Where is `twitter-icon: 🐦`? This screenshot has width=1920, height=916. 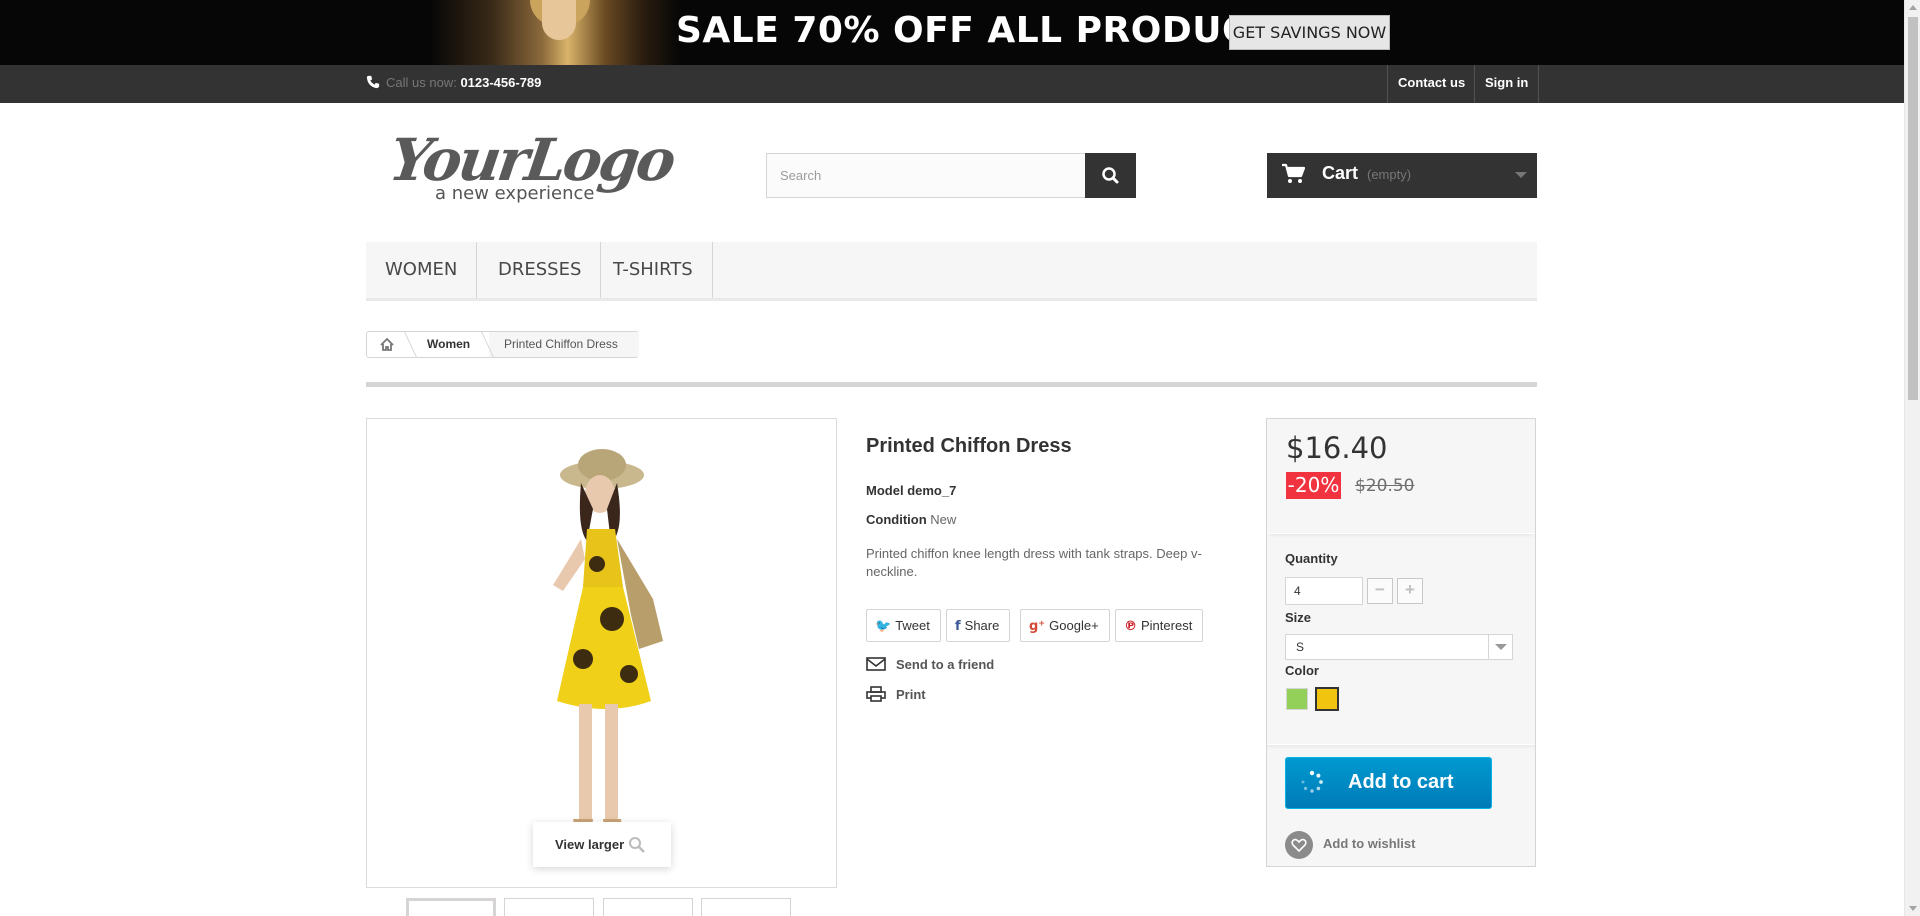 twitter-icon: 🐦 is located at coordinates (883, 626).